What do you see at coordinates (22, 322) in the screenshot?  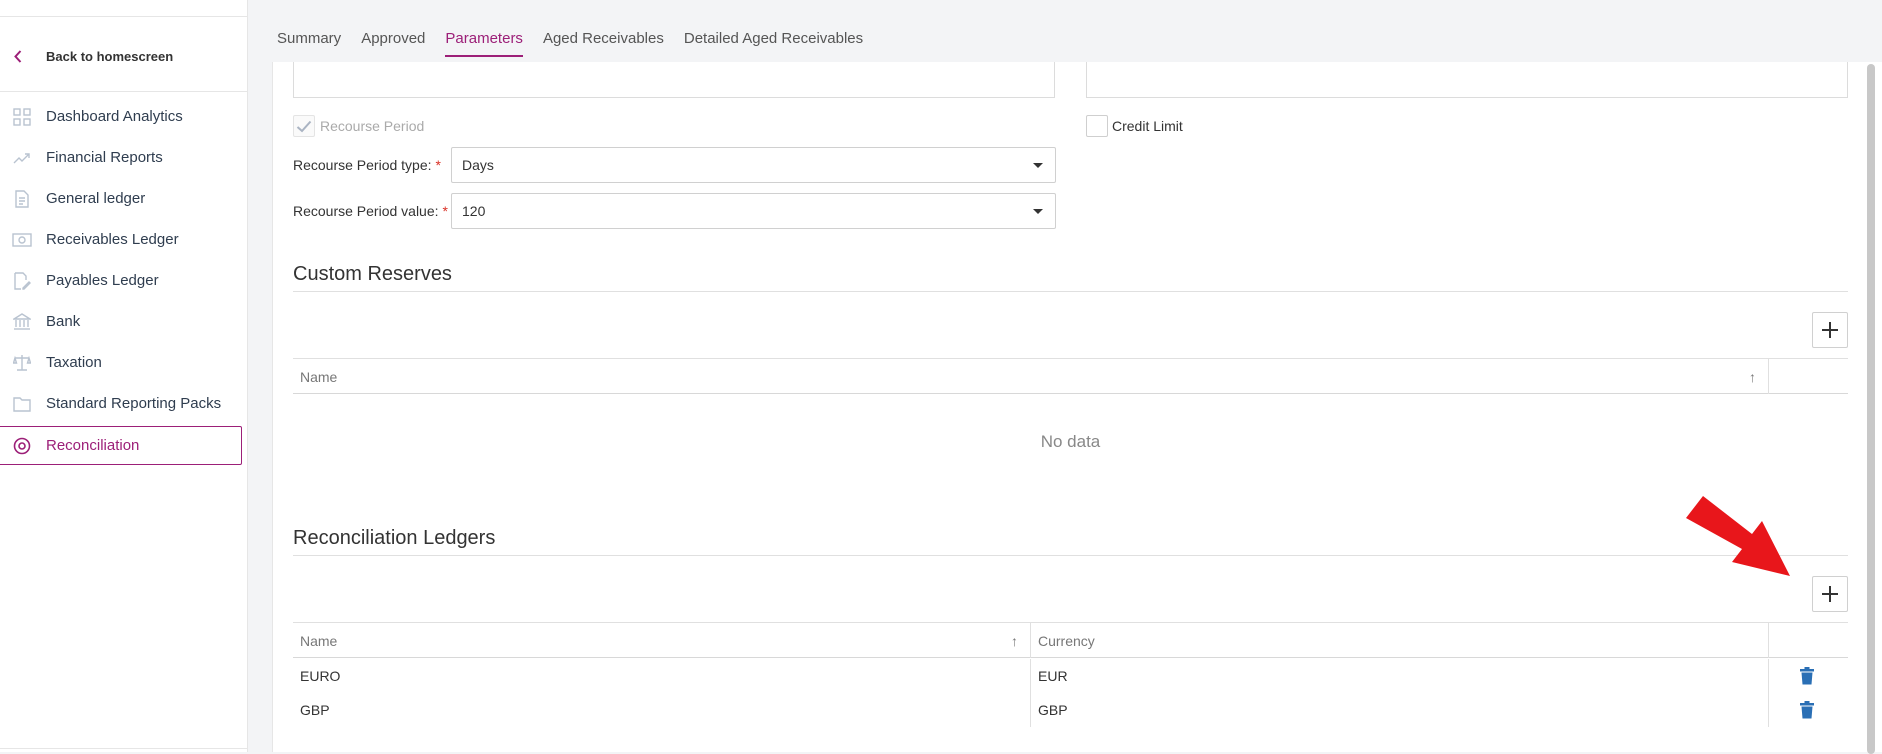 I see `bank-icon` at bounding box center [22, 322].